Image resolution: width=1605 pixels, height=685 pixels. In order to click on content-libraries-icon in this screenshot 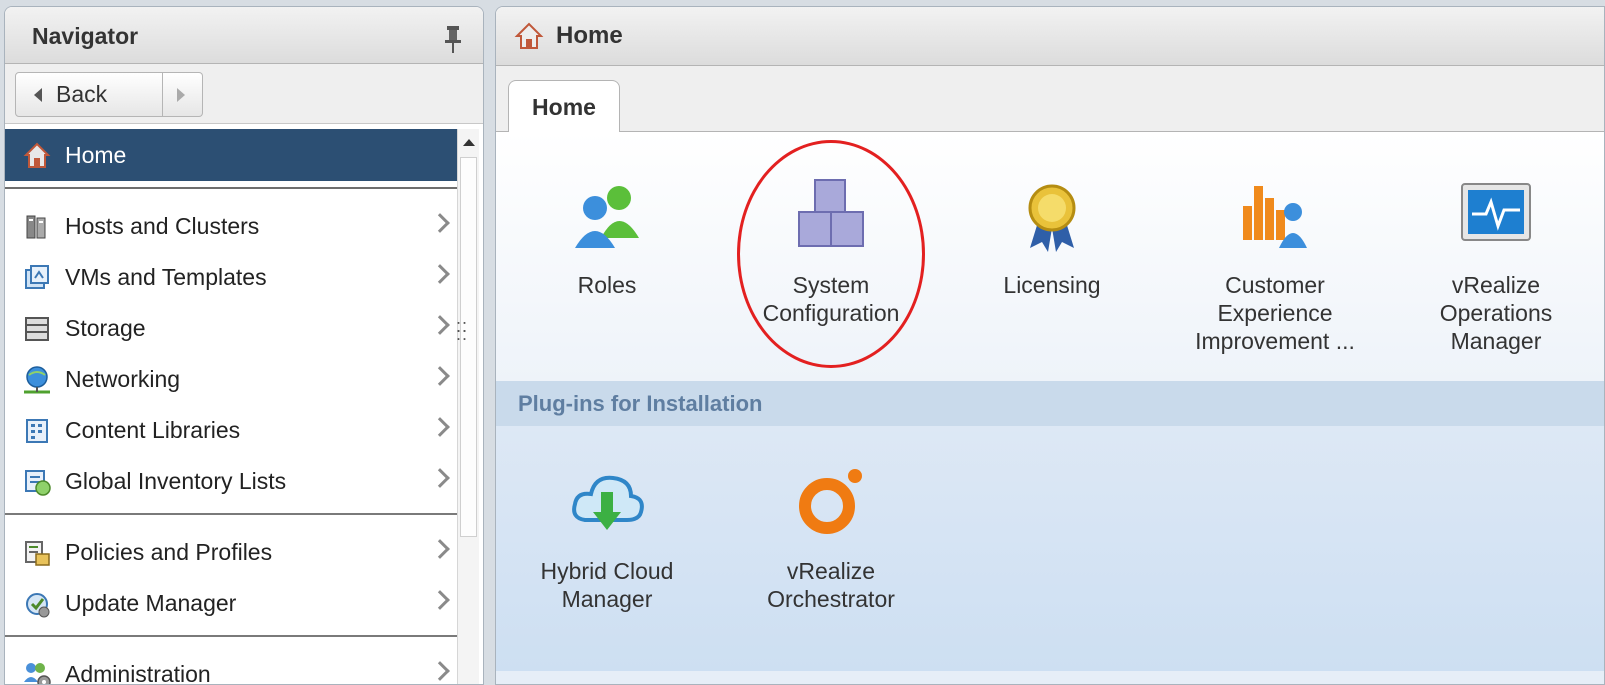, I will do `click(37, 431)`.